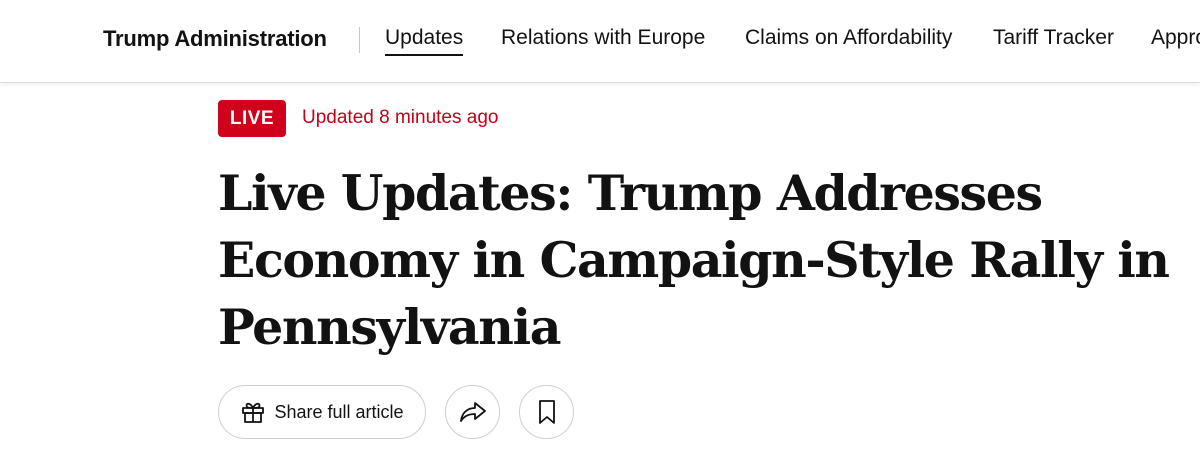 The width and height of the screenshot is (1200, 467). I want to click on nav-link-tariff-tracker: Tariff Tracker, so click(1053, 38).